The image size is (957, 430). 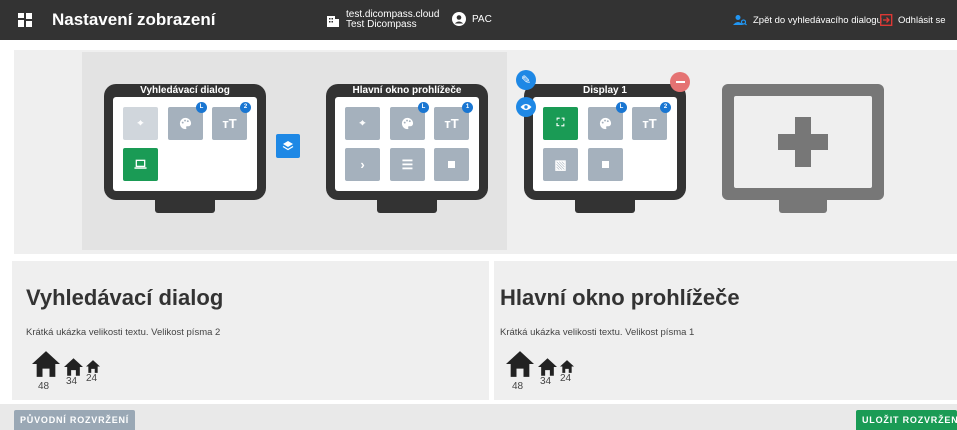 What do you see at coordinates (605, 144) in the screenshot?
I see `monitor-screen: ⛶ L ᴛT 2 ▧` at bounding box center [605, 144].